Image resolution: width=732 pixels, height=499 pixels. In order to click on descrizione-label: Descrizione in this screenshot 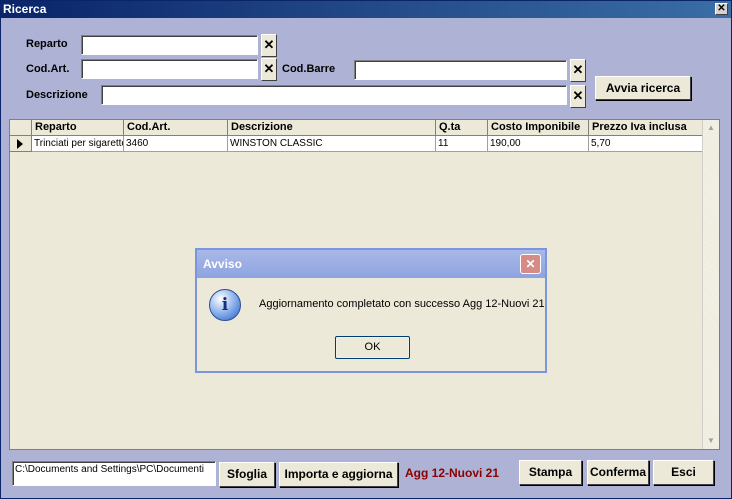, I will do `click(57, 95)`.